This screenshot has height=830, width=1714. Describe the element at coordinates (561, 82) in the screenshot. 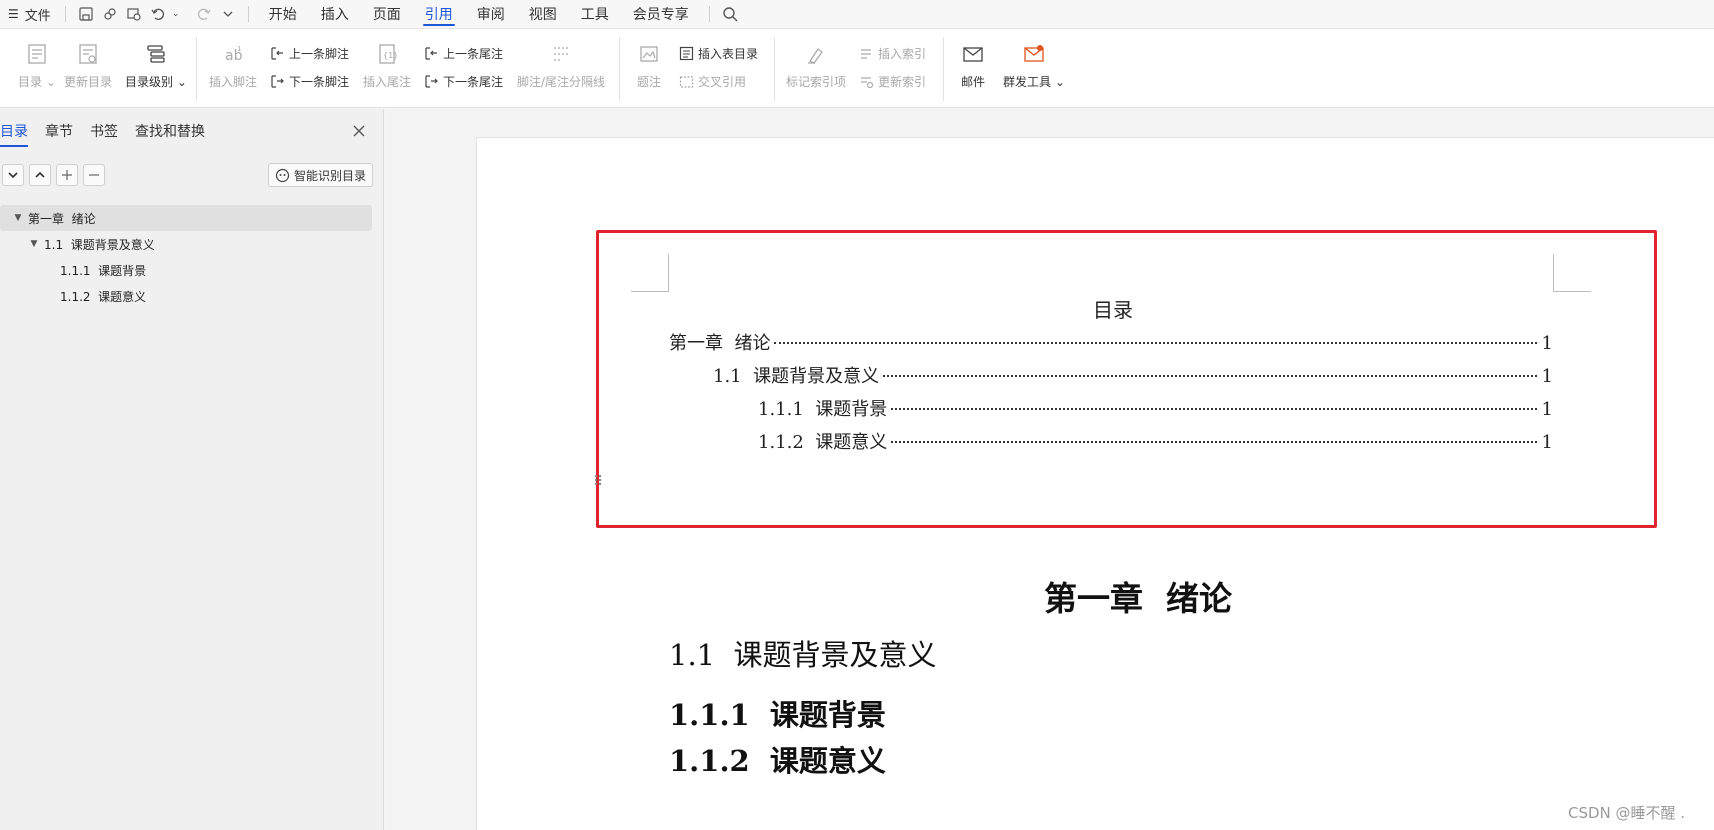

I see `separator-label: 脚注/尾注分隔线` at that location.